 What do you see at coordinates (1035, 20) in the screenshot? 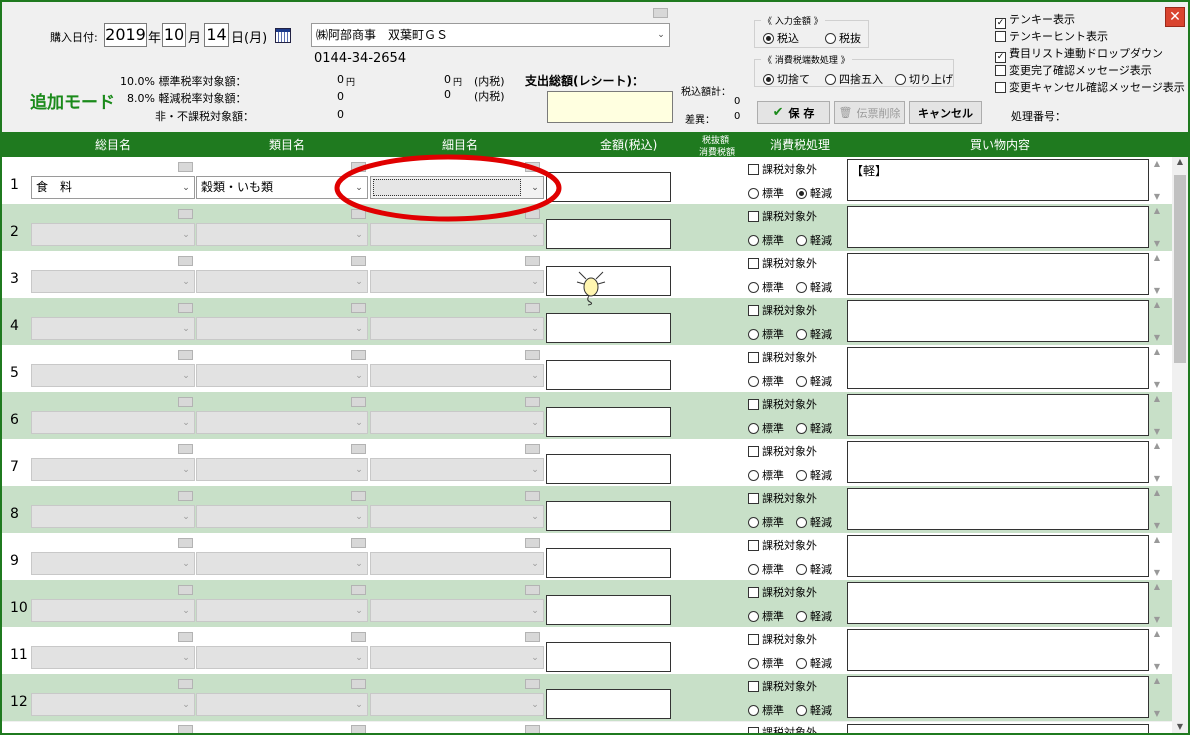
I see `option-tenkey: ✓ テンキー表示` at bounding box center [1035, 20].